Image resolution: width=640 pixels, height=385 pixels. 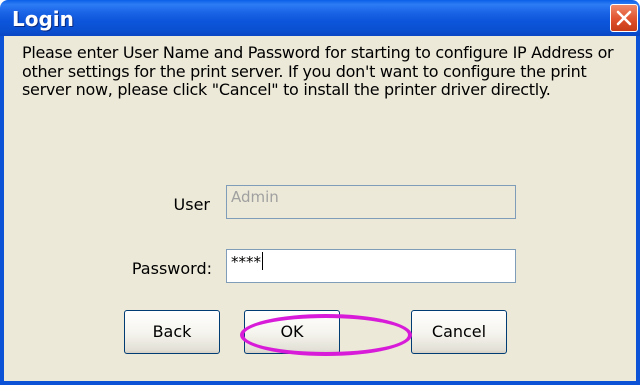 I want to click on text-caret, so click(x=262, y=261).